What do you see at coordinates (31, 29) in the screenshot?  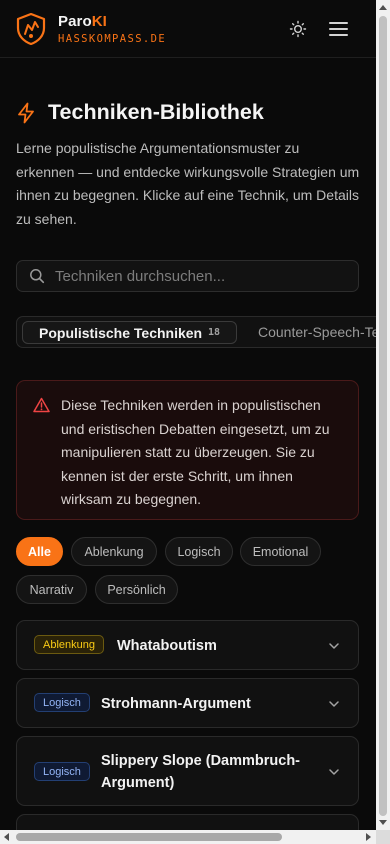 I see `logo-icon` at bounding box center [31, 29].